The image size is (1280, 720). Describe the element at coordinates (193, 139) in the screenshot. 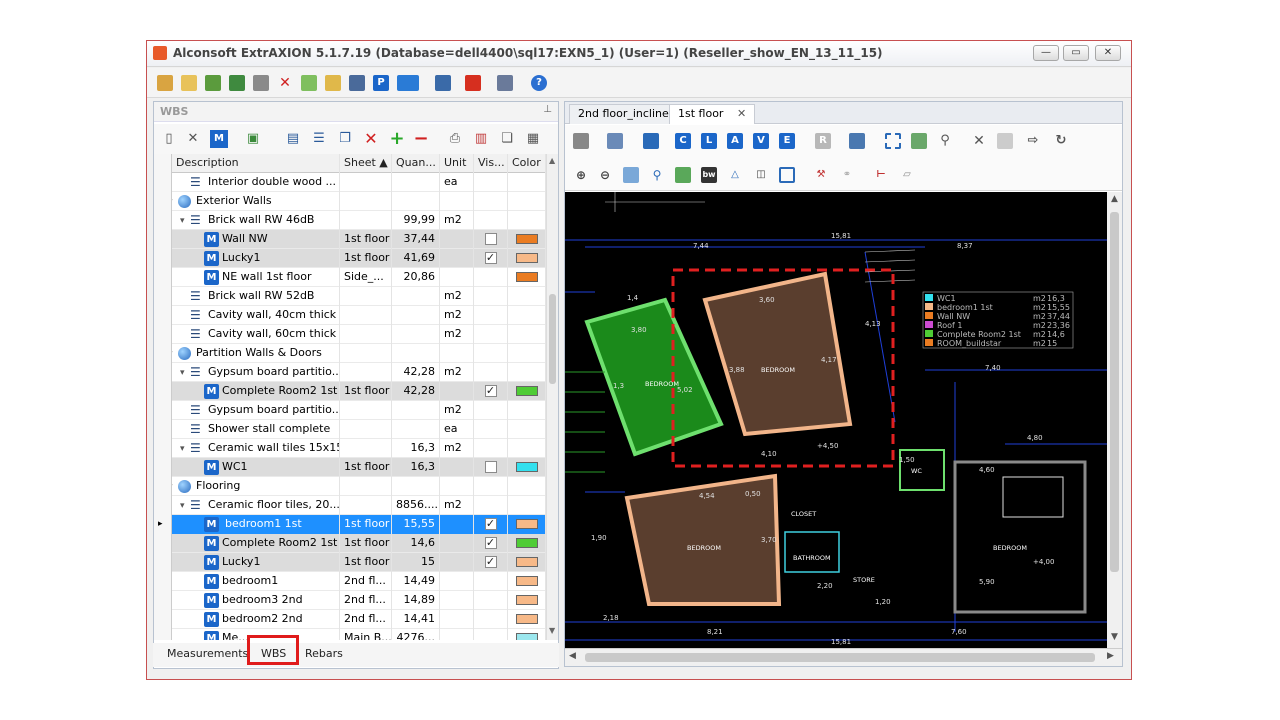

I see `cut-icon: ✕` at that location.